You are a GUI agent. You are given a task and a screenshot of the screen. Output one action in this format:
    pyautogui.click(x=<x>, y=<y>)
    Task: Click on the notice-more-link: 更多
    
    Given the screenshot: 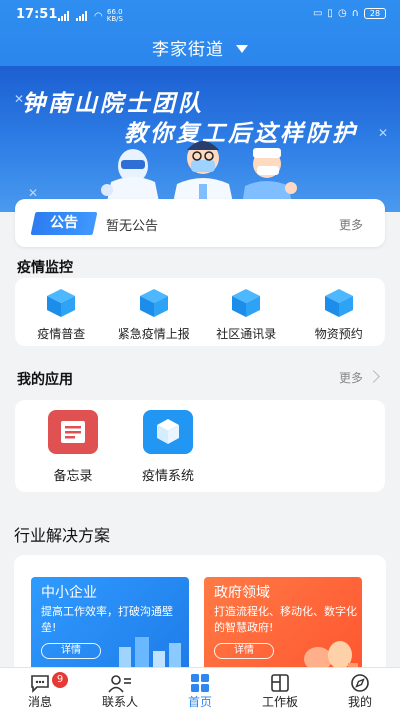 What is the action you would take?
    pyautogui.click(x=351, y=224)
    